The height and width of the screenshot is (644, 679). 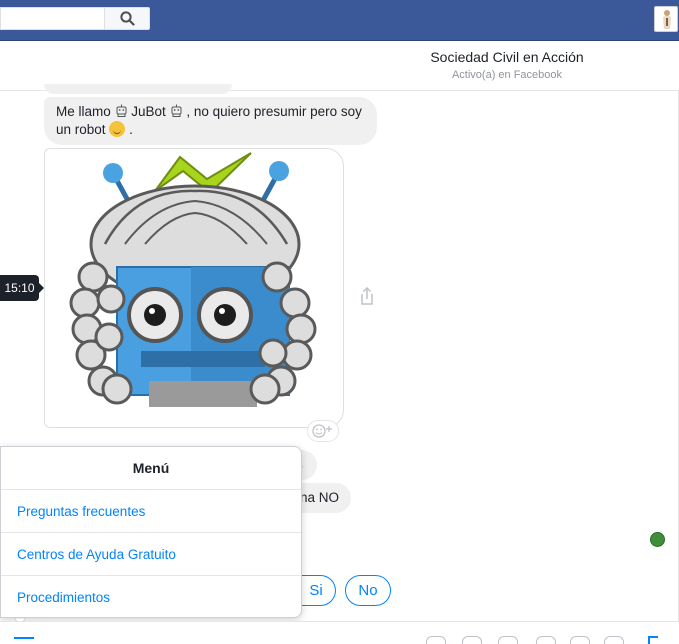 I want to click on message-text: ., so click(x=131, y=129).